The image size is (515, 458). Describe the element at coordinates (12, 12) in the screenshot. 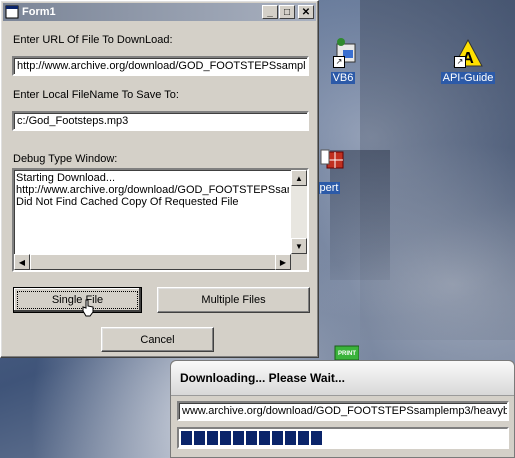

I see `app-window-icon` at that location.